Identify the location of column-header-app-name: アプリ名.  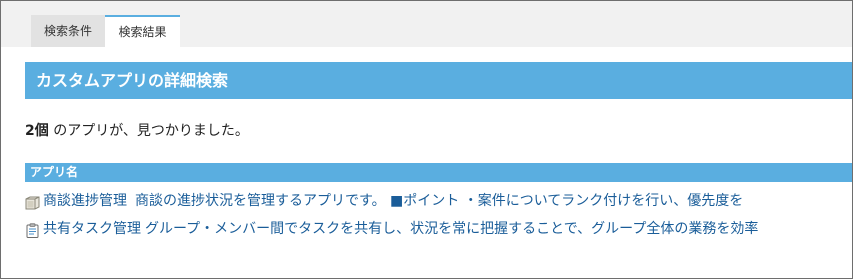
(438, 172).